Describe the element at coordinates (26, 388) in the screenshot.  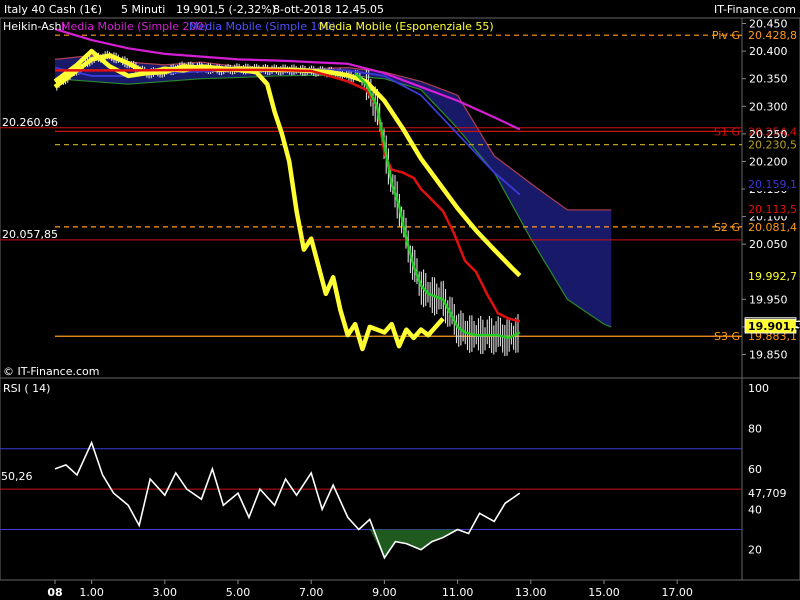
I see `rsi-title: RSI ( 14)` at that location.